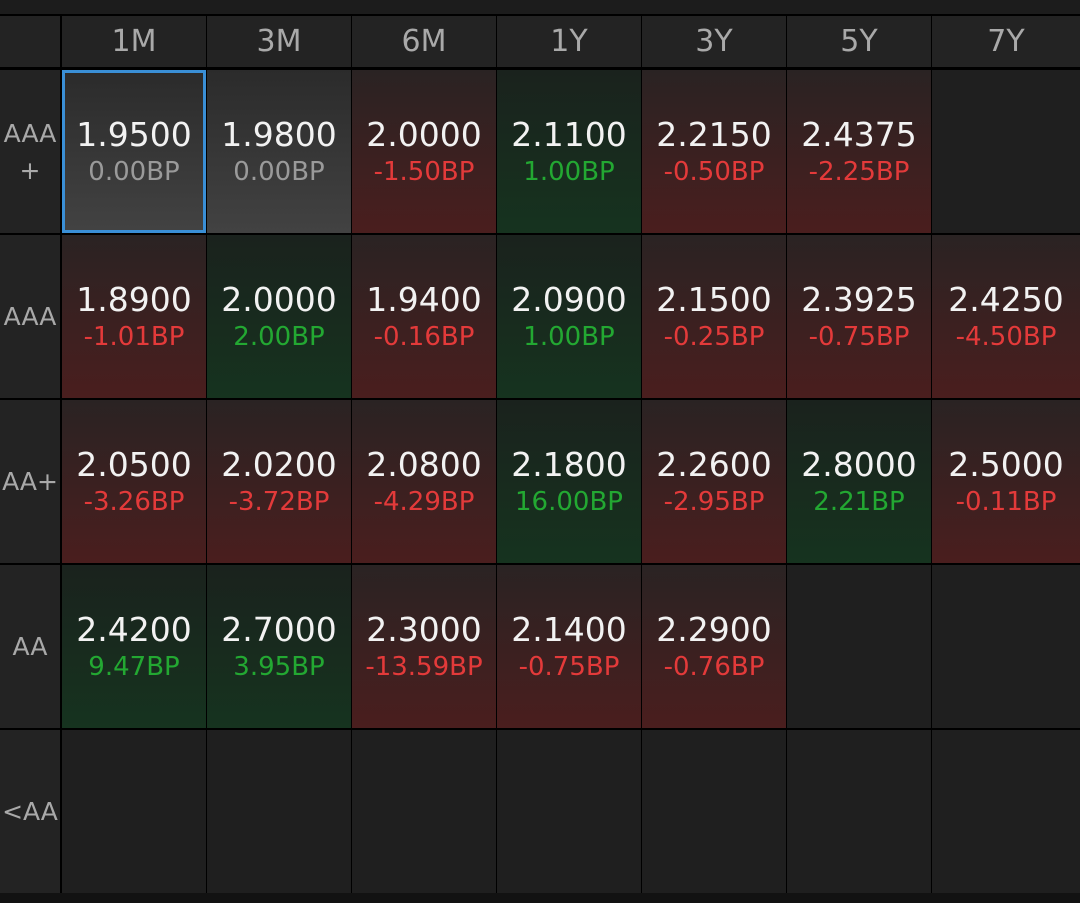 The height and width of the screenshot is (903, 1080). Describe the element at coordinates (714, 134) in the screenshot. I see `rate-value: 2.2150` at that location.